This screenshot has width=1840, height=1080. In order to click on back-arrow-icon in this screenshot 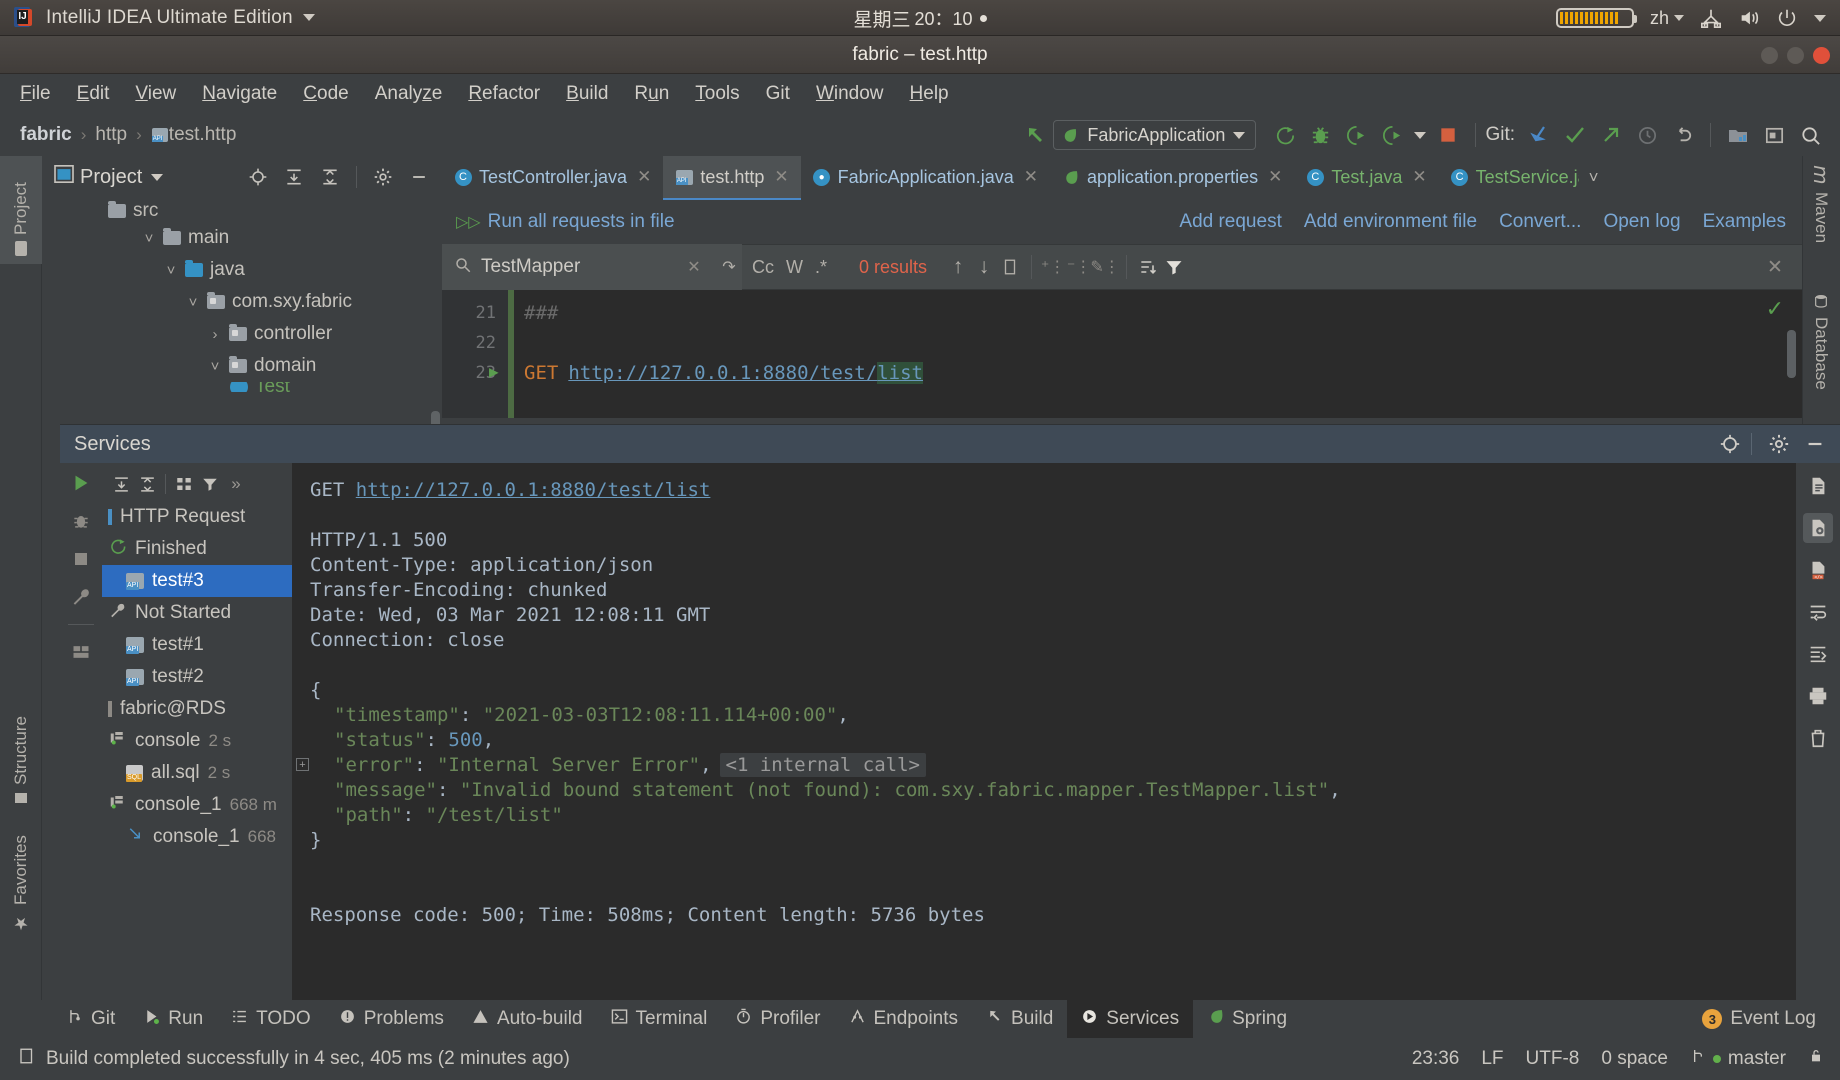, I will do `click(1035, 135)`.